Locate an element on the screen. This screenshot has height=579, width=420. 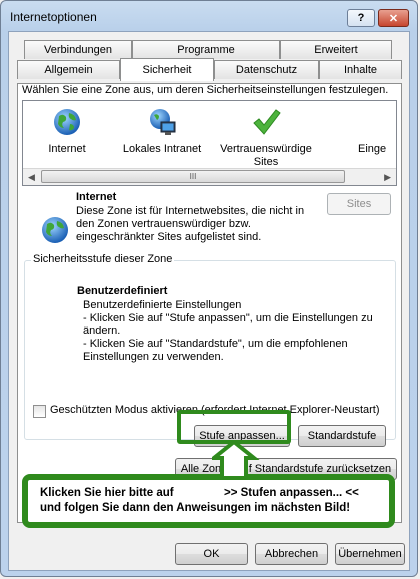
scroll-grip: III is located at coordinates (193, 176).